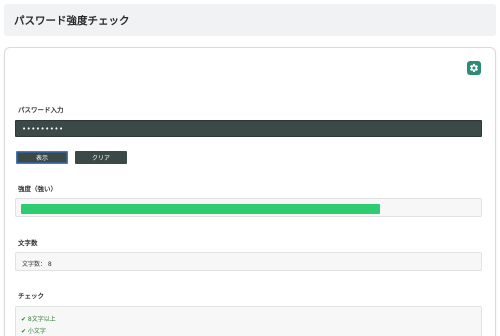  What do you see at coordinates (72, 21) in the screenshot?
I see `page-title: パスワード強度チェック` at bounding box center [72, 21].